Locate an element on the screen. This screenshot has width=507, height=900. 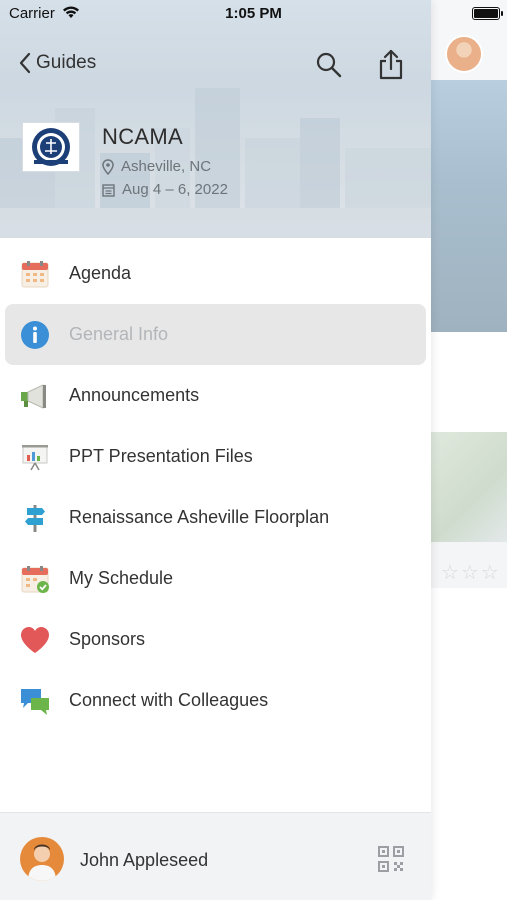
signpost-icon is located at coordinates (35, 518).